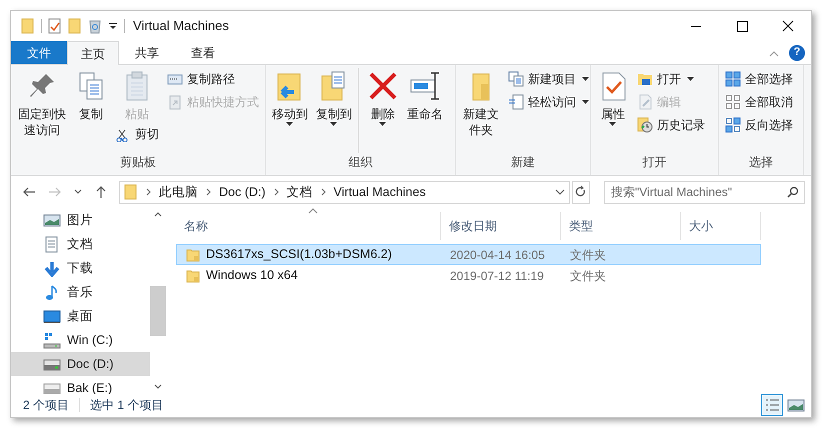 This screenshot has width=824, height=429. I want to click on table-cell-text: DS3617xs_SCSI(1.03b+DSM6.2), so click(299, 255).